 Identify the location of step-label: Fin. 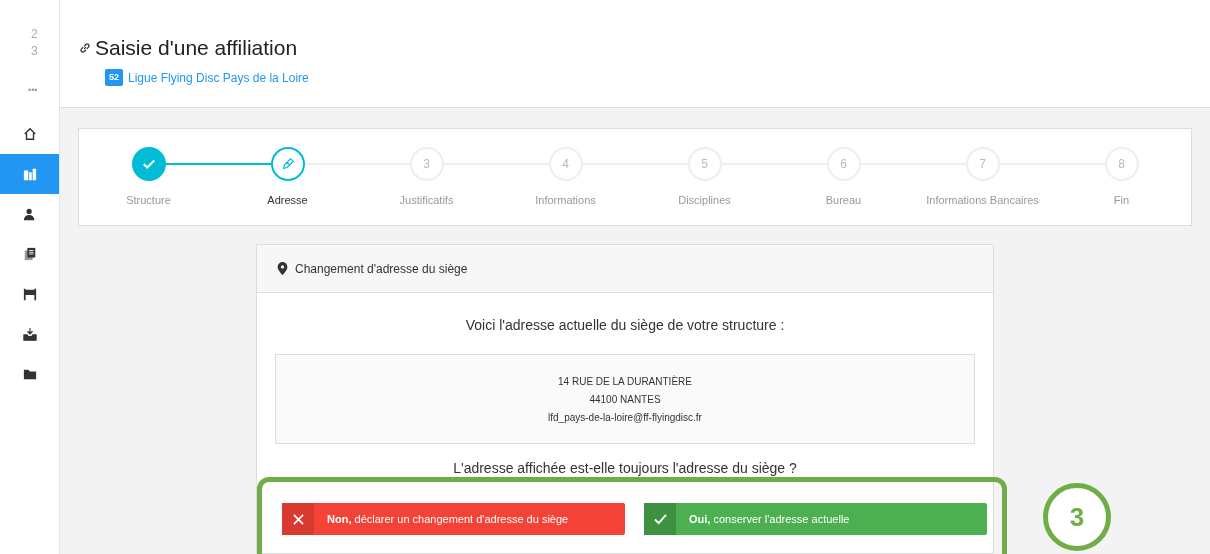
(1121, 200).